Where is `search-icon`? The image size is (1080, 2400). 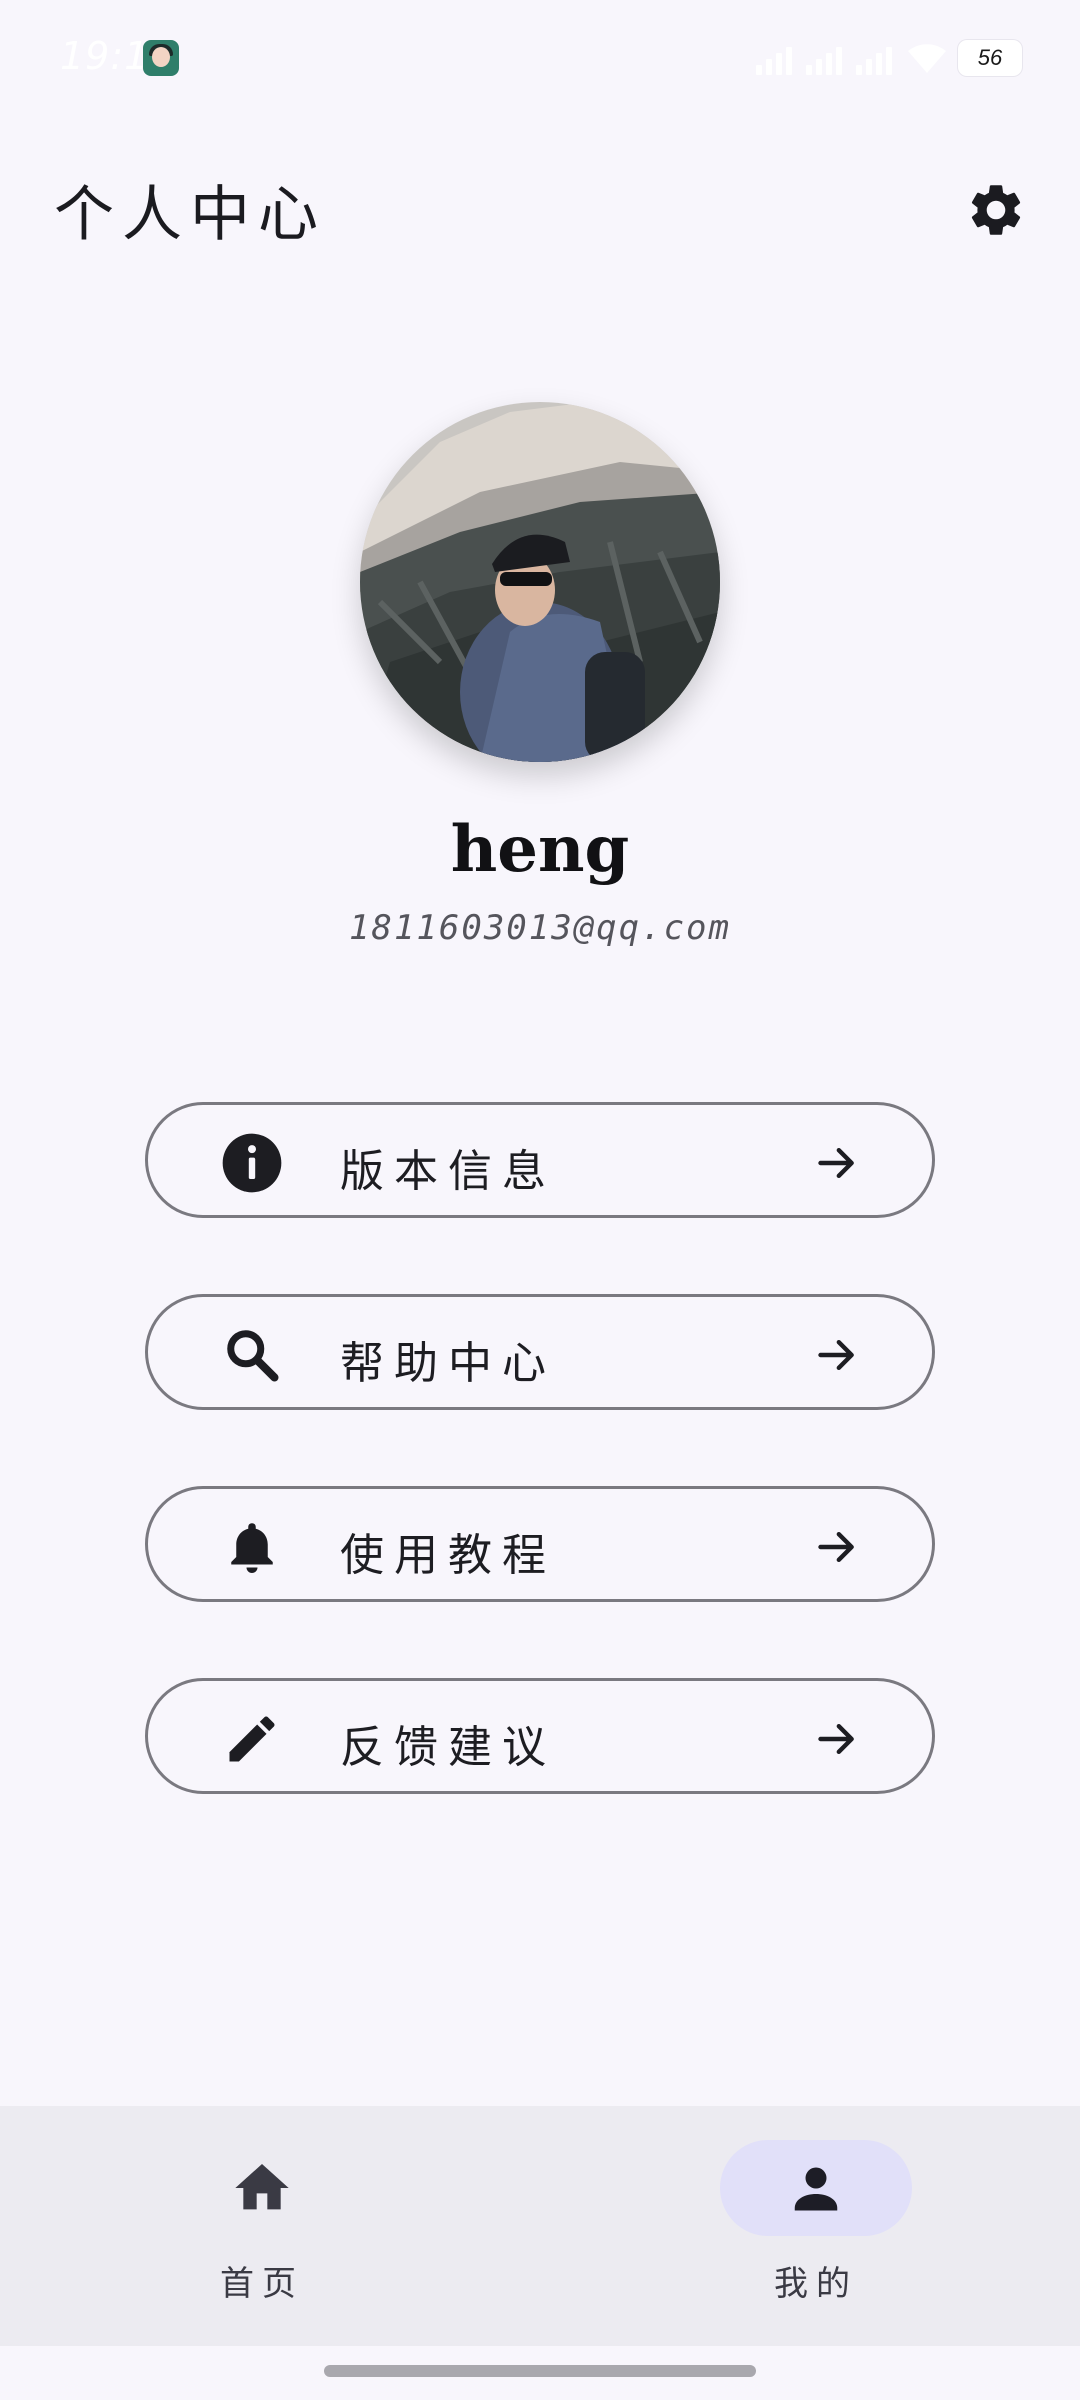
search-icon is located at coordinates (252, 1355).